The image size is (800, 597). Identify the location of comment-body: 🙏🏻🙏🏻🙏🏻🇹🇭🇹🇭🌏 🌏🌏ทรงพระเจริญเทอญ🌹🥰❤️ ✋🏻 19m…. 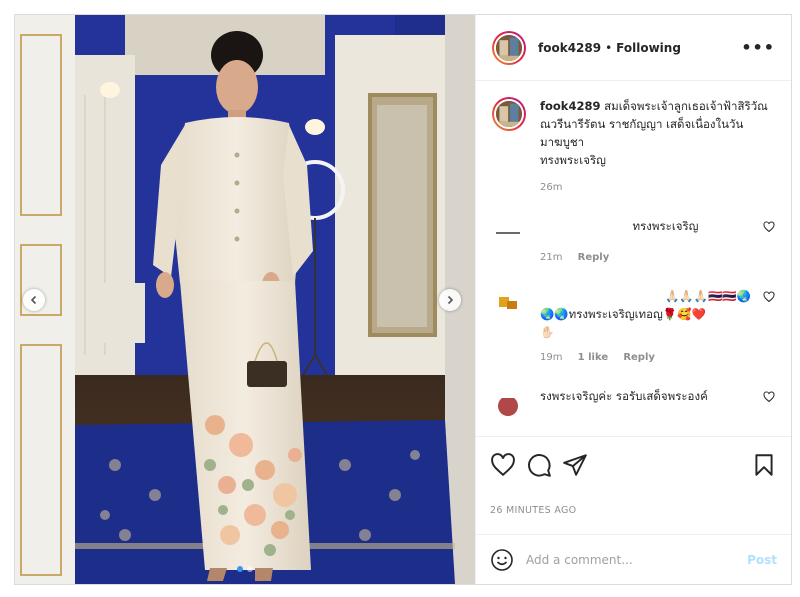
(657, 327).